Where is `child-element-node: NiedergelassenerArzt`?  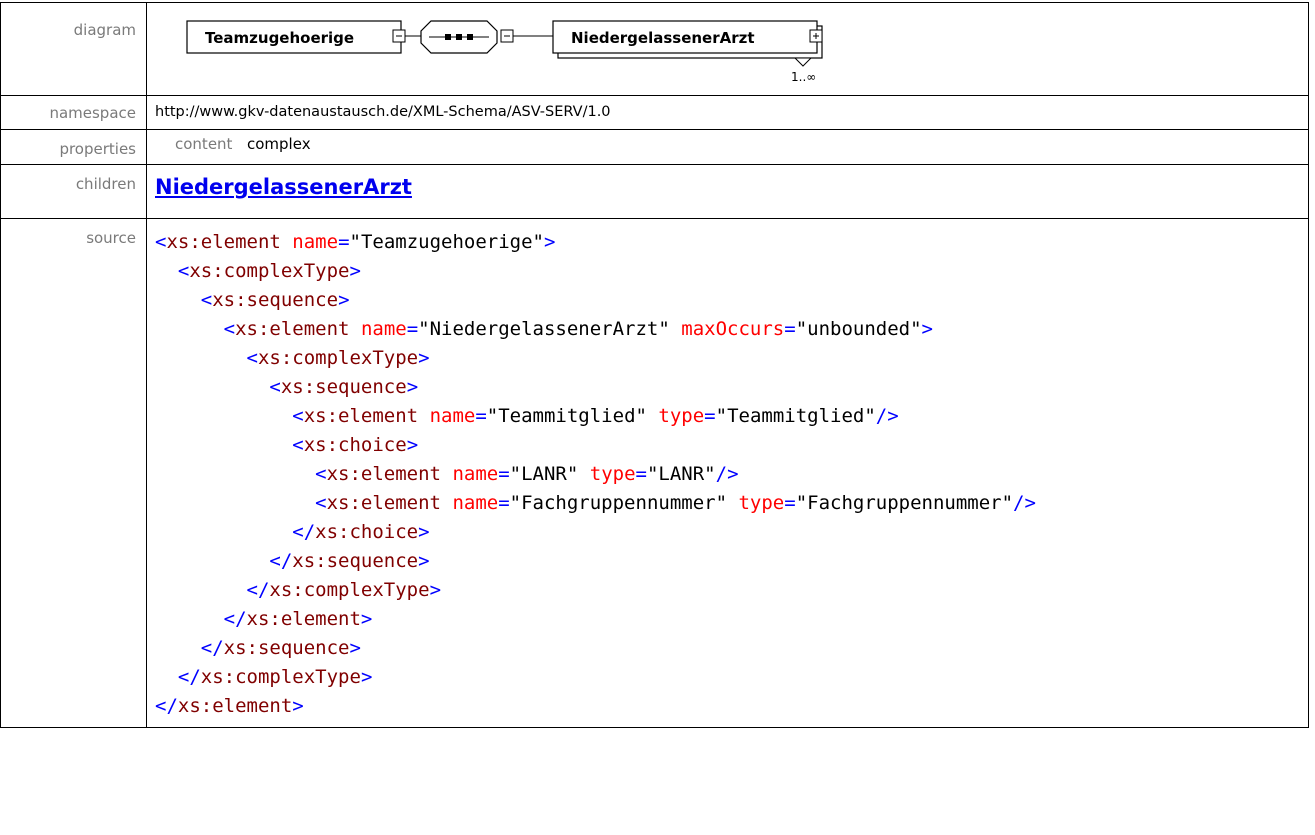 child-element-node: NiedergelassenerArzt is located at coordinates (687, 43).